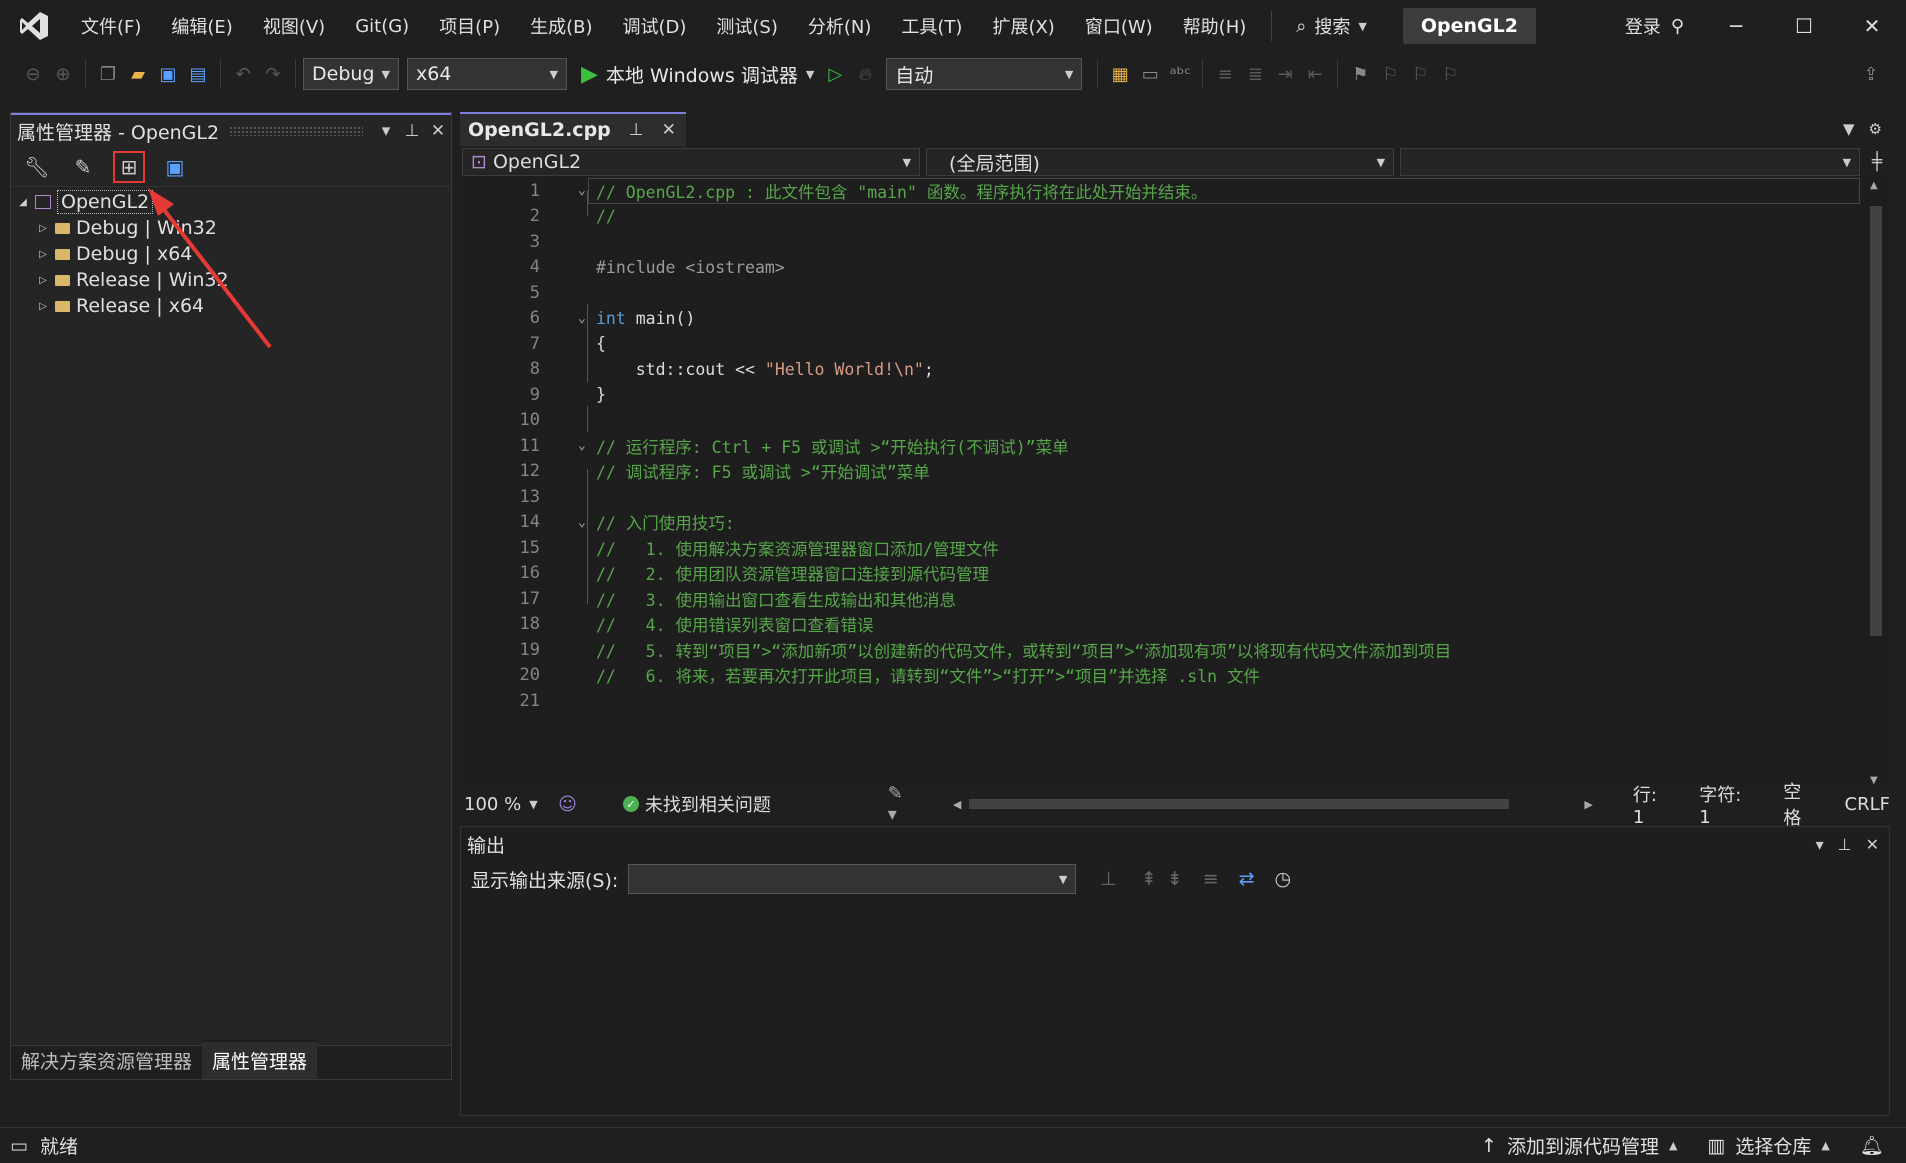 The image size is (1906, 1163). Describe the element at coordinates (1255, 74) in the screenshot. I see `uncomment-icon: ≣` at that location.